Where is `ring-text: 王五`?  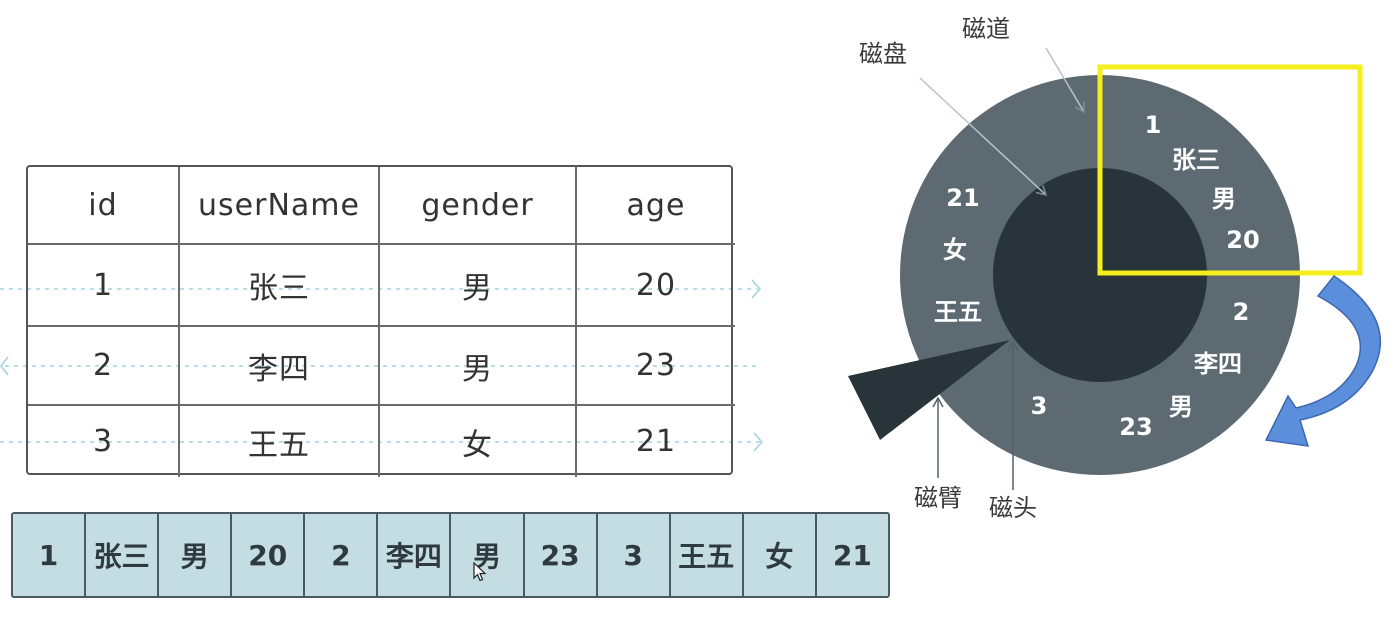 ring-text: 王五 is located at coordinates (958, 312).